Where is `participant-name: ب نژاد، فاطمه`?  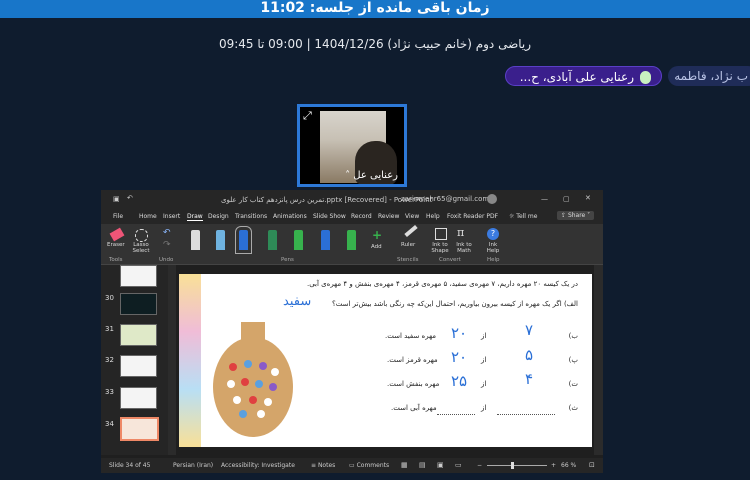
participant-name: ب نژاد، فاطمه is located at coordinates (711, 76).